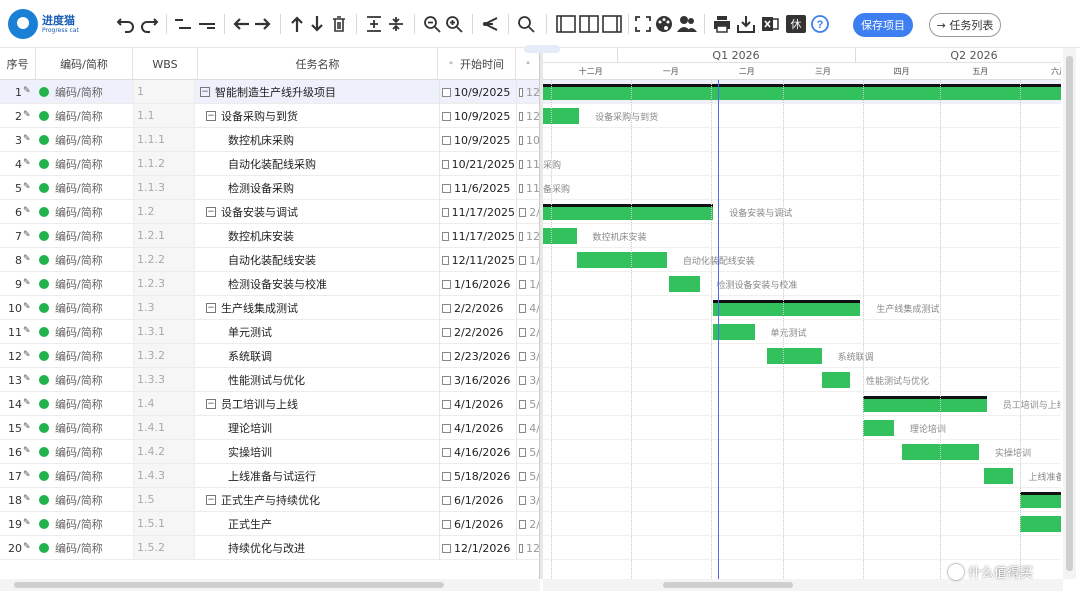  What do you see at coordinates (317, 212) in the screenshot?
I see `task-name-cell: − 设备安装与调试` at bounding box center [317, 212].